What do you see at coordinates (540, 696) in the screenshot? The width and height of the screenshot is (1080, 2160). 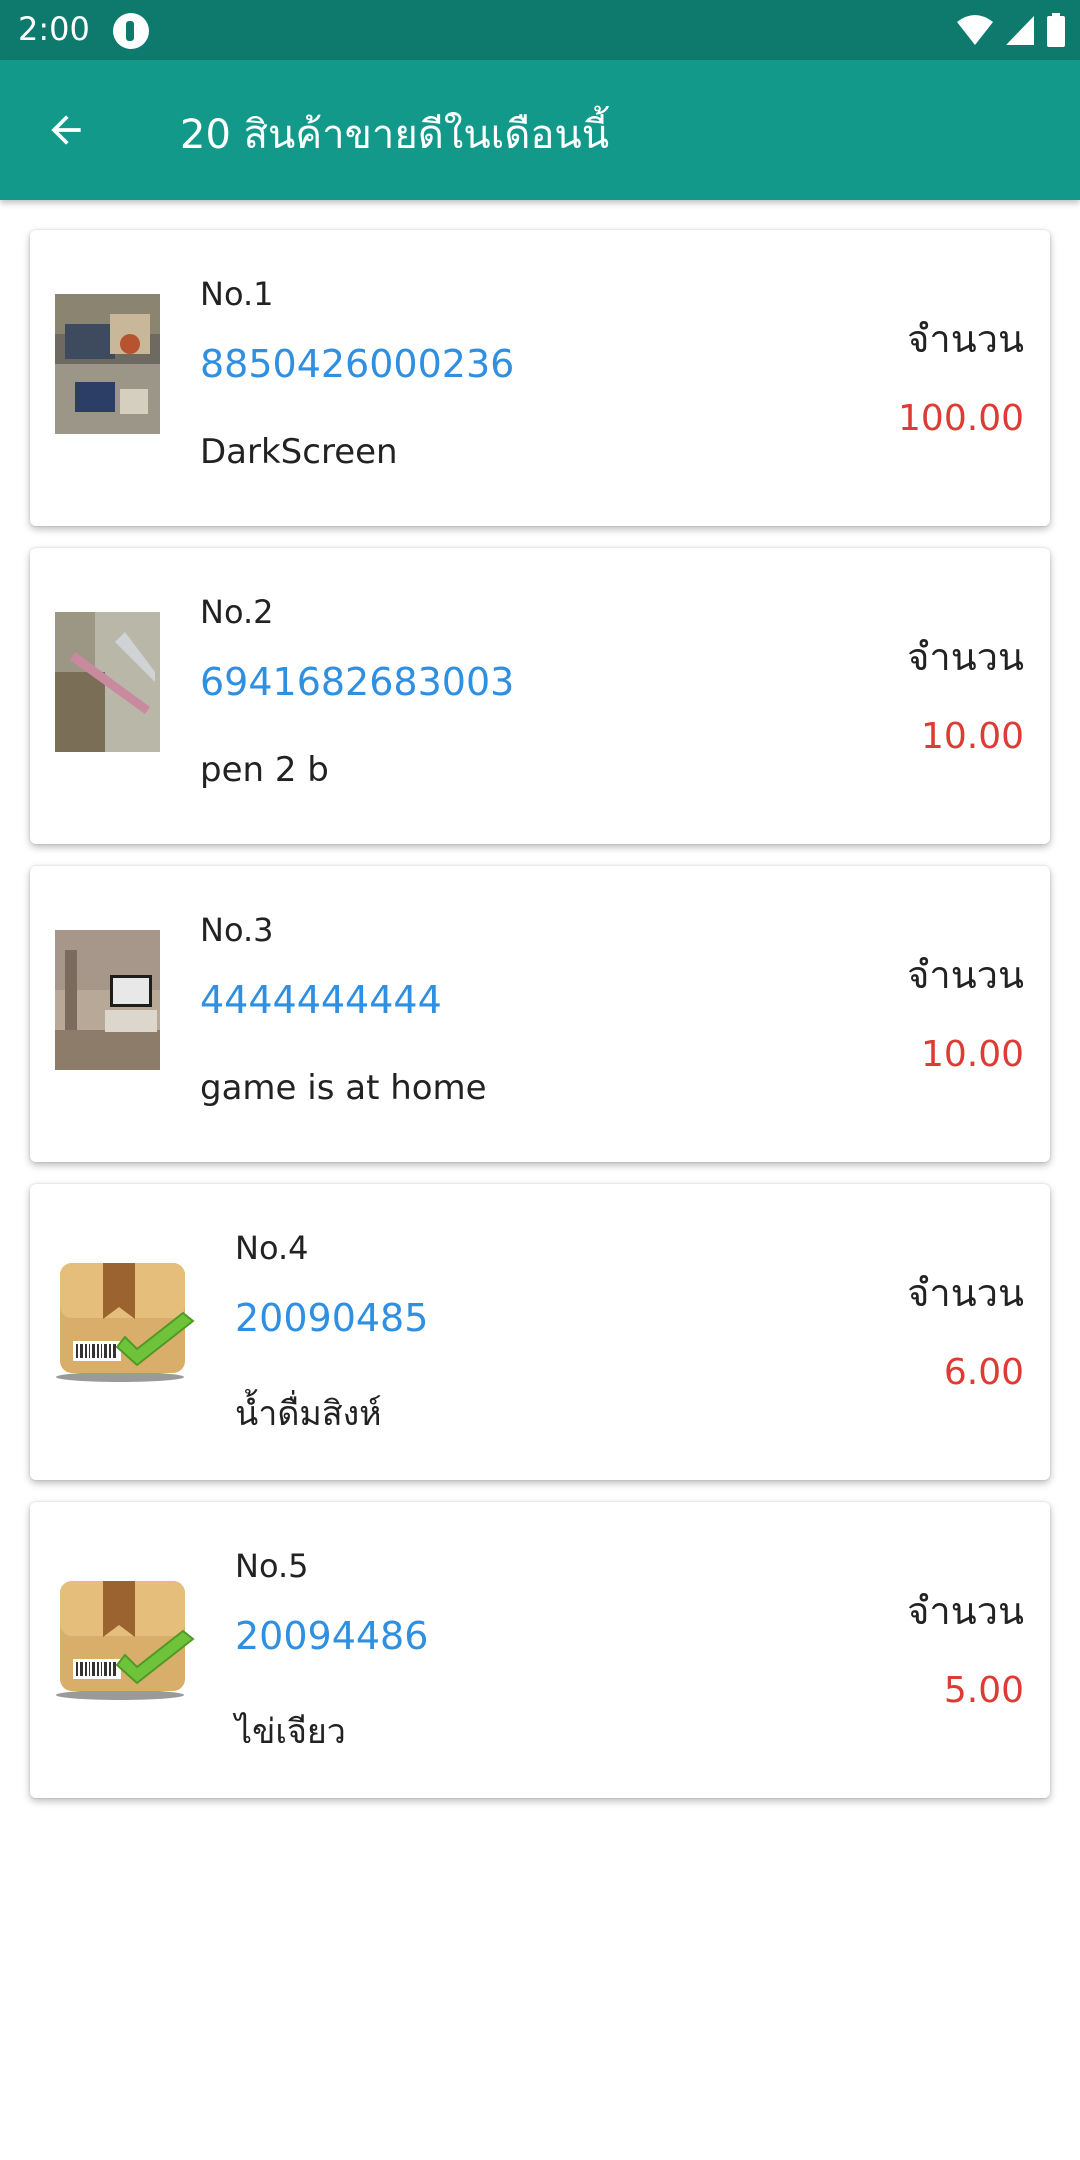 I see `product-card: No.2 6941682683003 pen 2 b จำนวน 10.00` at bounding box center [540, 696].